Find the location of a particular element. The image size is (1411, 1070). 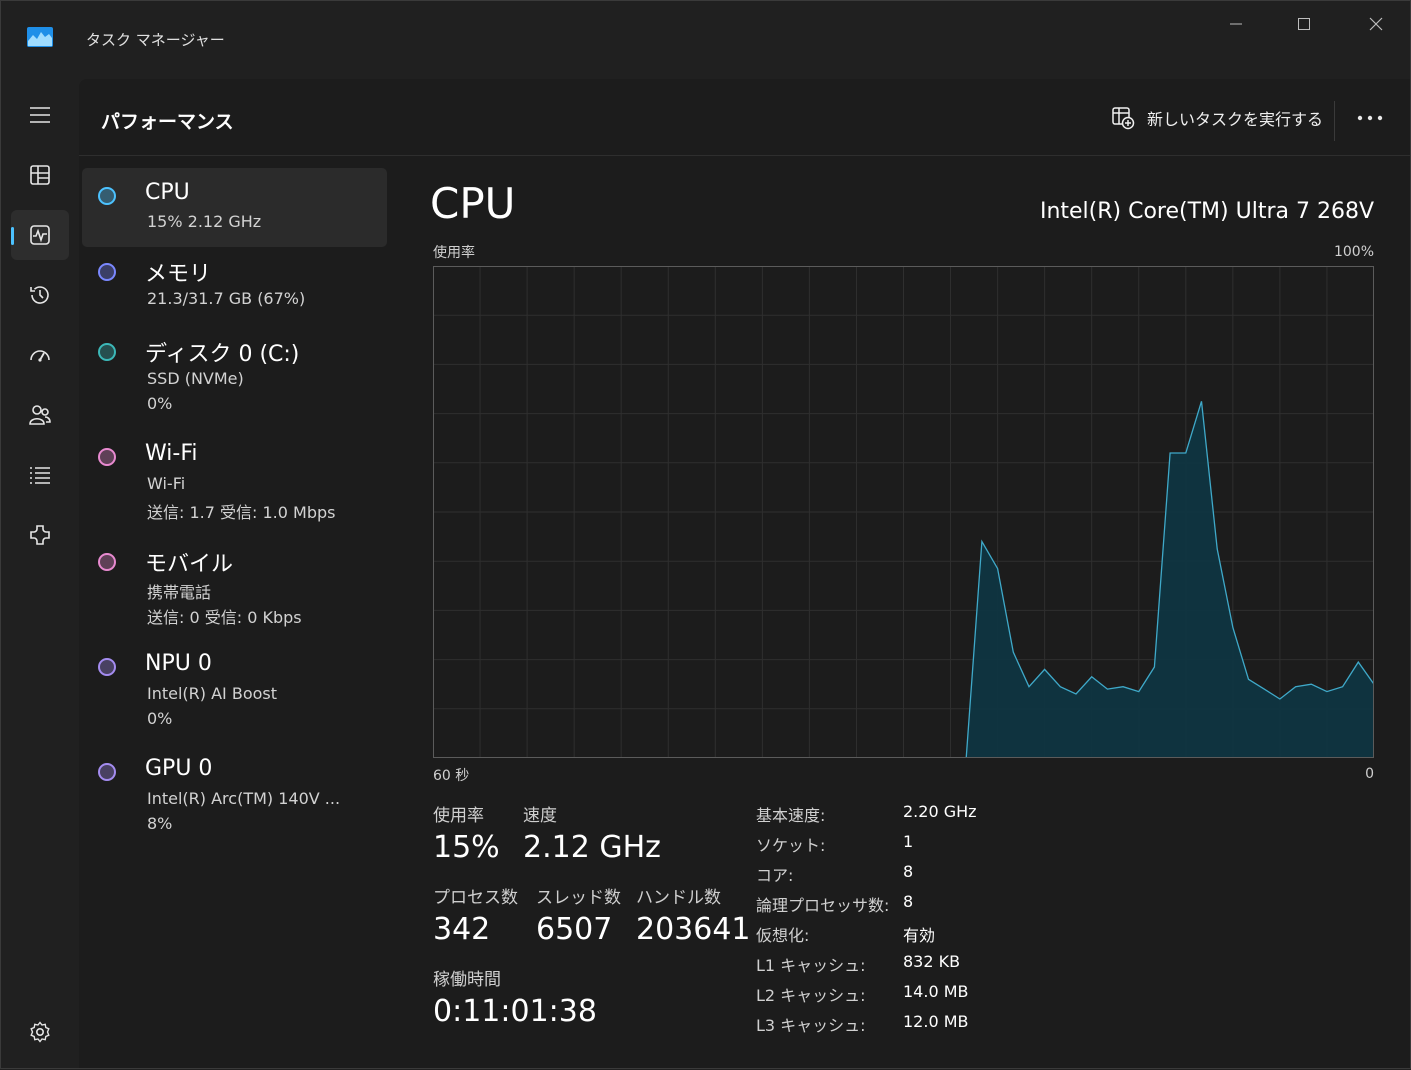

details-icon is located at coordinates (40, 475).